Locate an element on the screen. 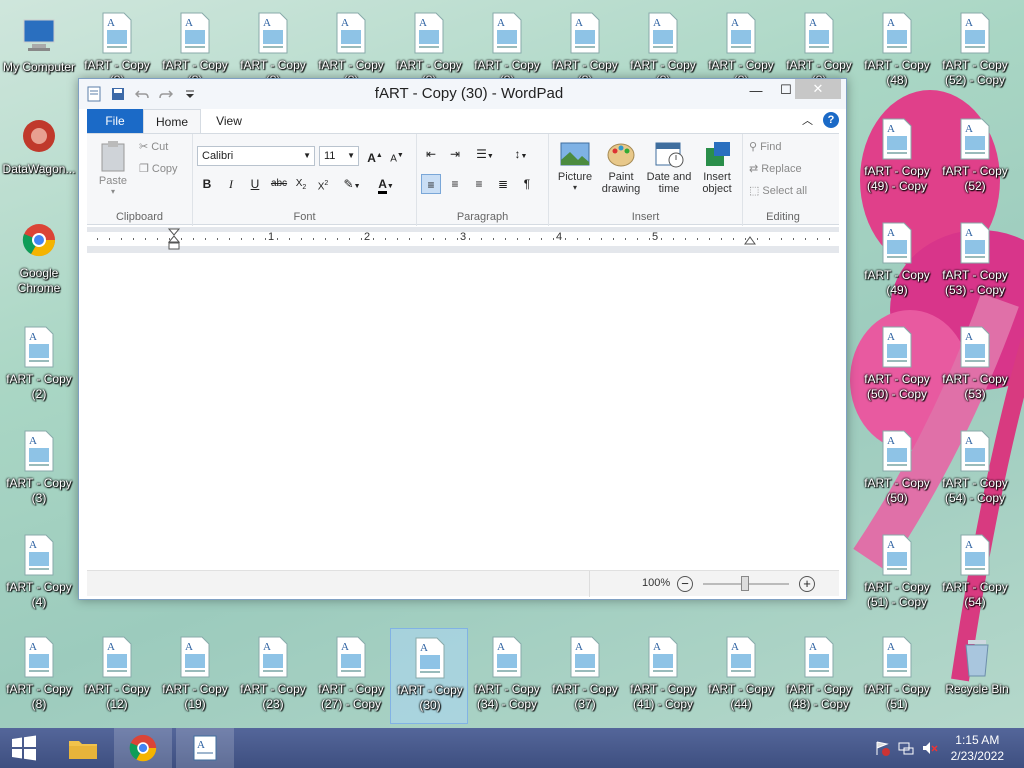  ruler-mark: 1 is located at coordinates (271, 237).